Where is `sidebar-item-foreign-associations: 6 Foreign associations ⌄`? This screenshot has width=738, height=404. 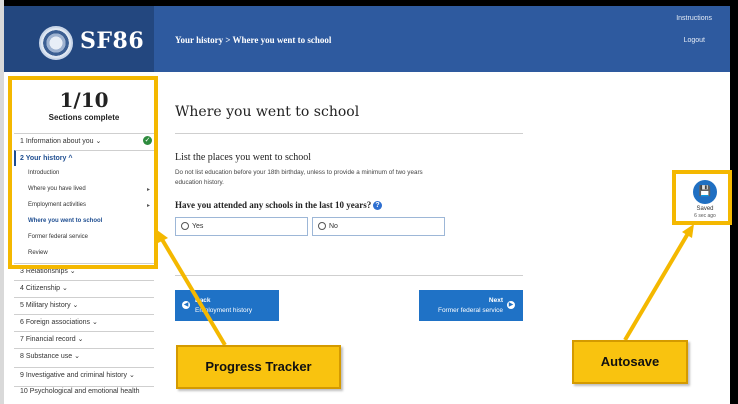
sidebar-item-foreign-associations: 6 Foreign associations ⌄ is located at coordinates (84, 322).